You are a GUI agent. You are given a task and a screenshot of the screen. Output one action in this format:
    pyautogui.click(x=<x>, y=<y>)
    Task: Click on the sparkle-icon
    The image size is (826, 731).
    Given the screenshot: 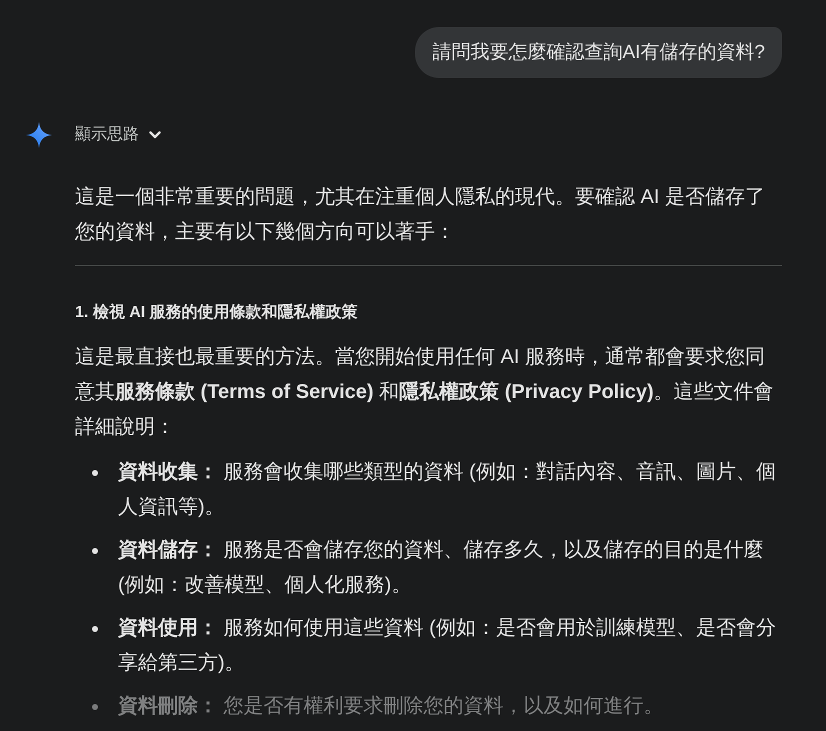 What is the action you would take?
    pyautogui.click(x=39, y=135)
    